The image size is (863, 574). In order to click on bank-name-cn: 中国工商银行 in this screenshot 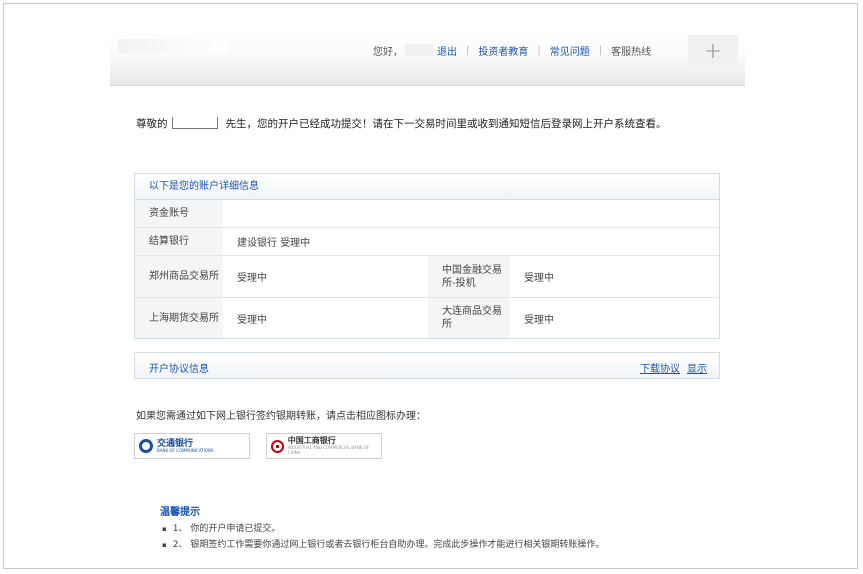, I will do `click(311, 440)`.